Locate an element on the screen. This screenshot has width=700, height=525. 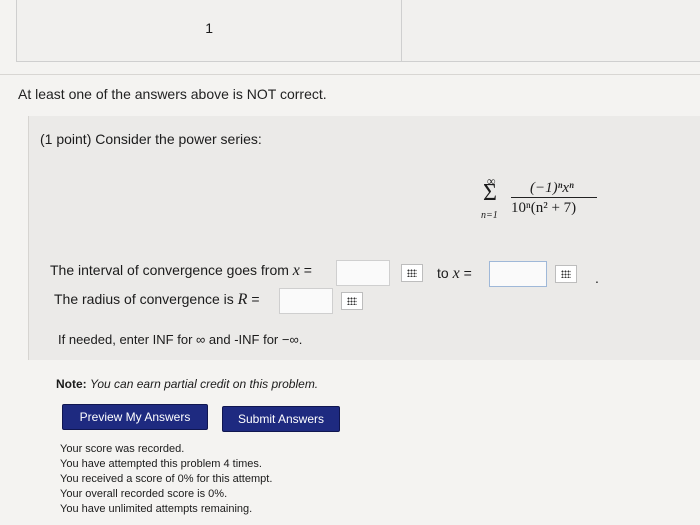
radius-label: The radius of convergence is is located at coordinates (144, 299).